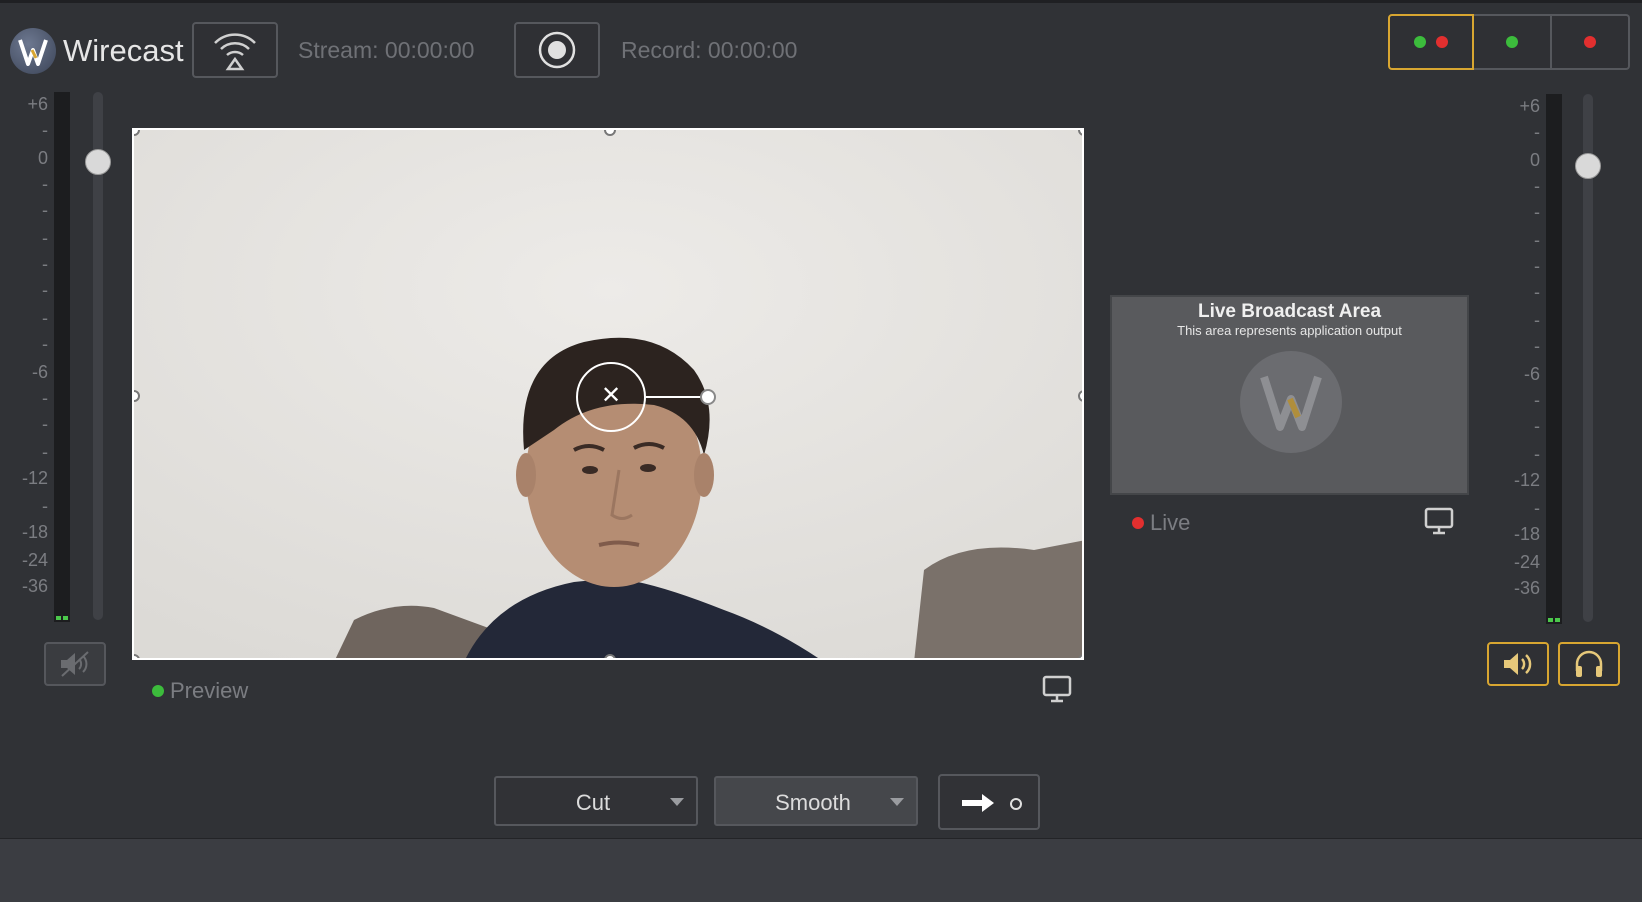  I want to click on speaker-icon, so click(1518, 664).